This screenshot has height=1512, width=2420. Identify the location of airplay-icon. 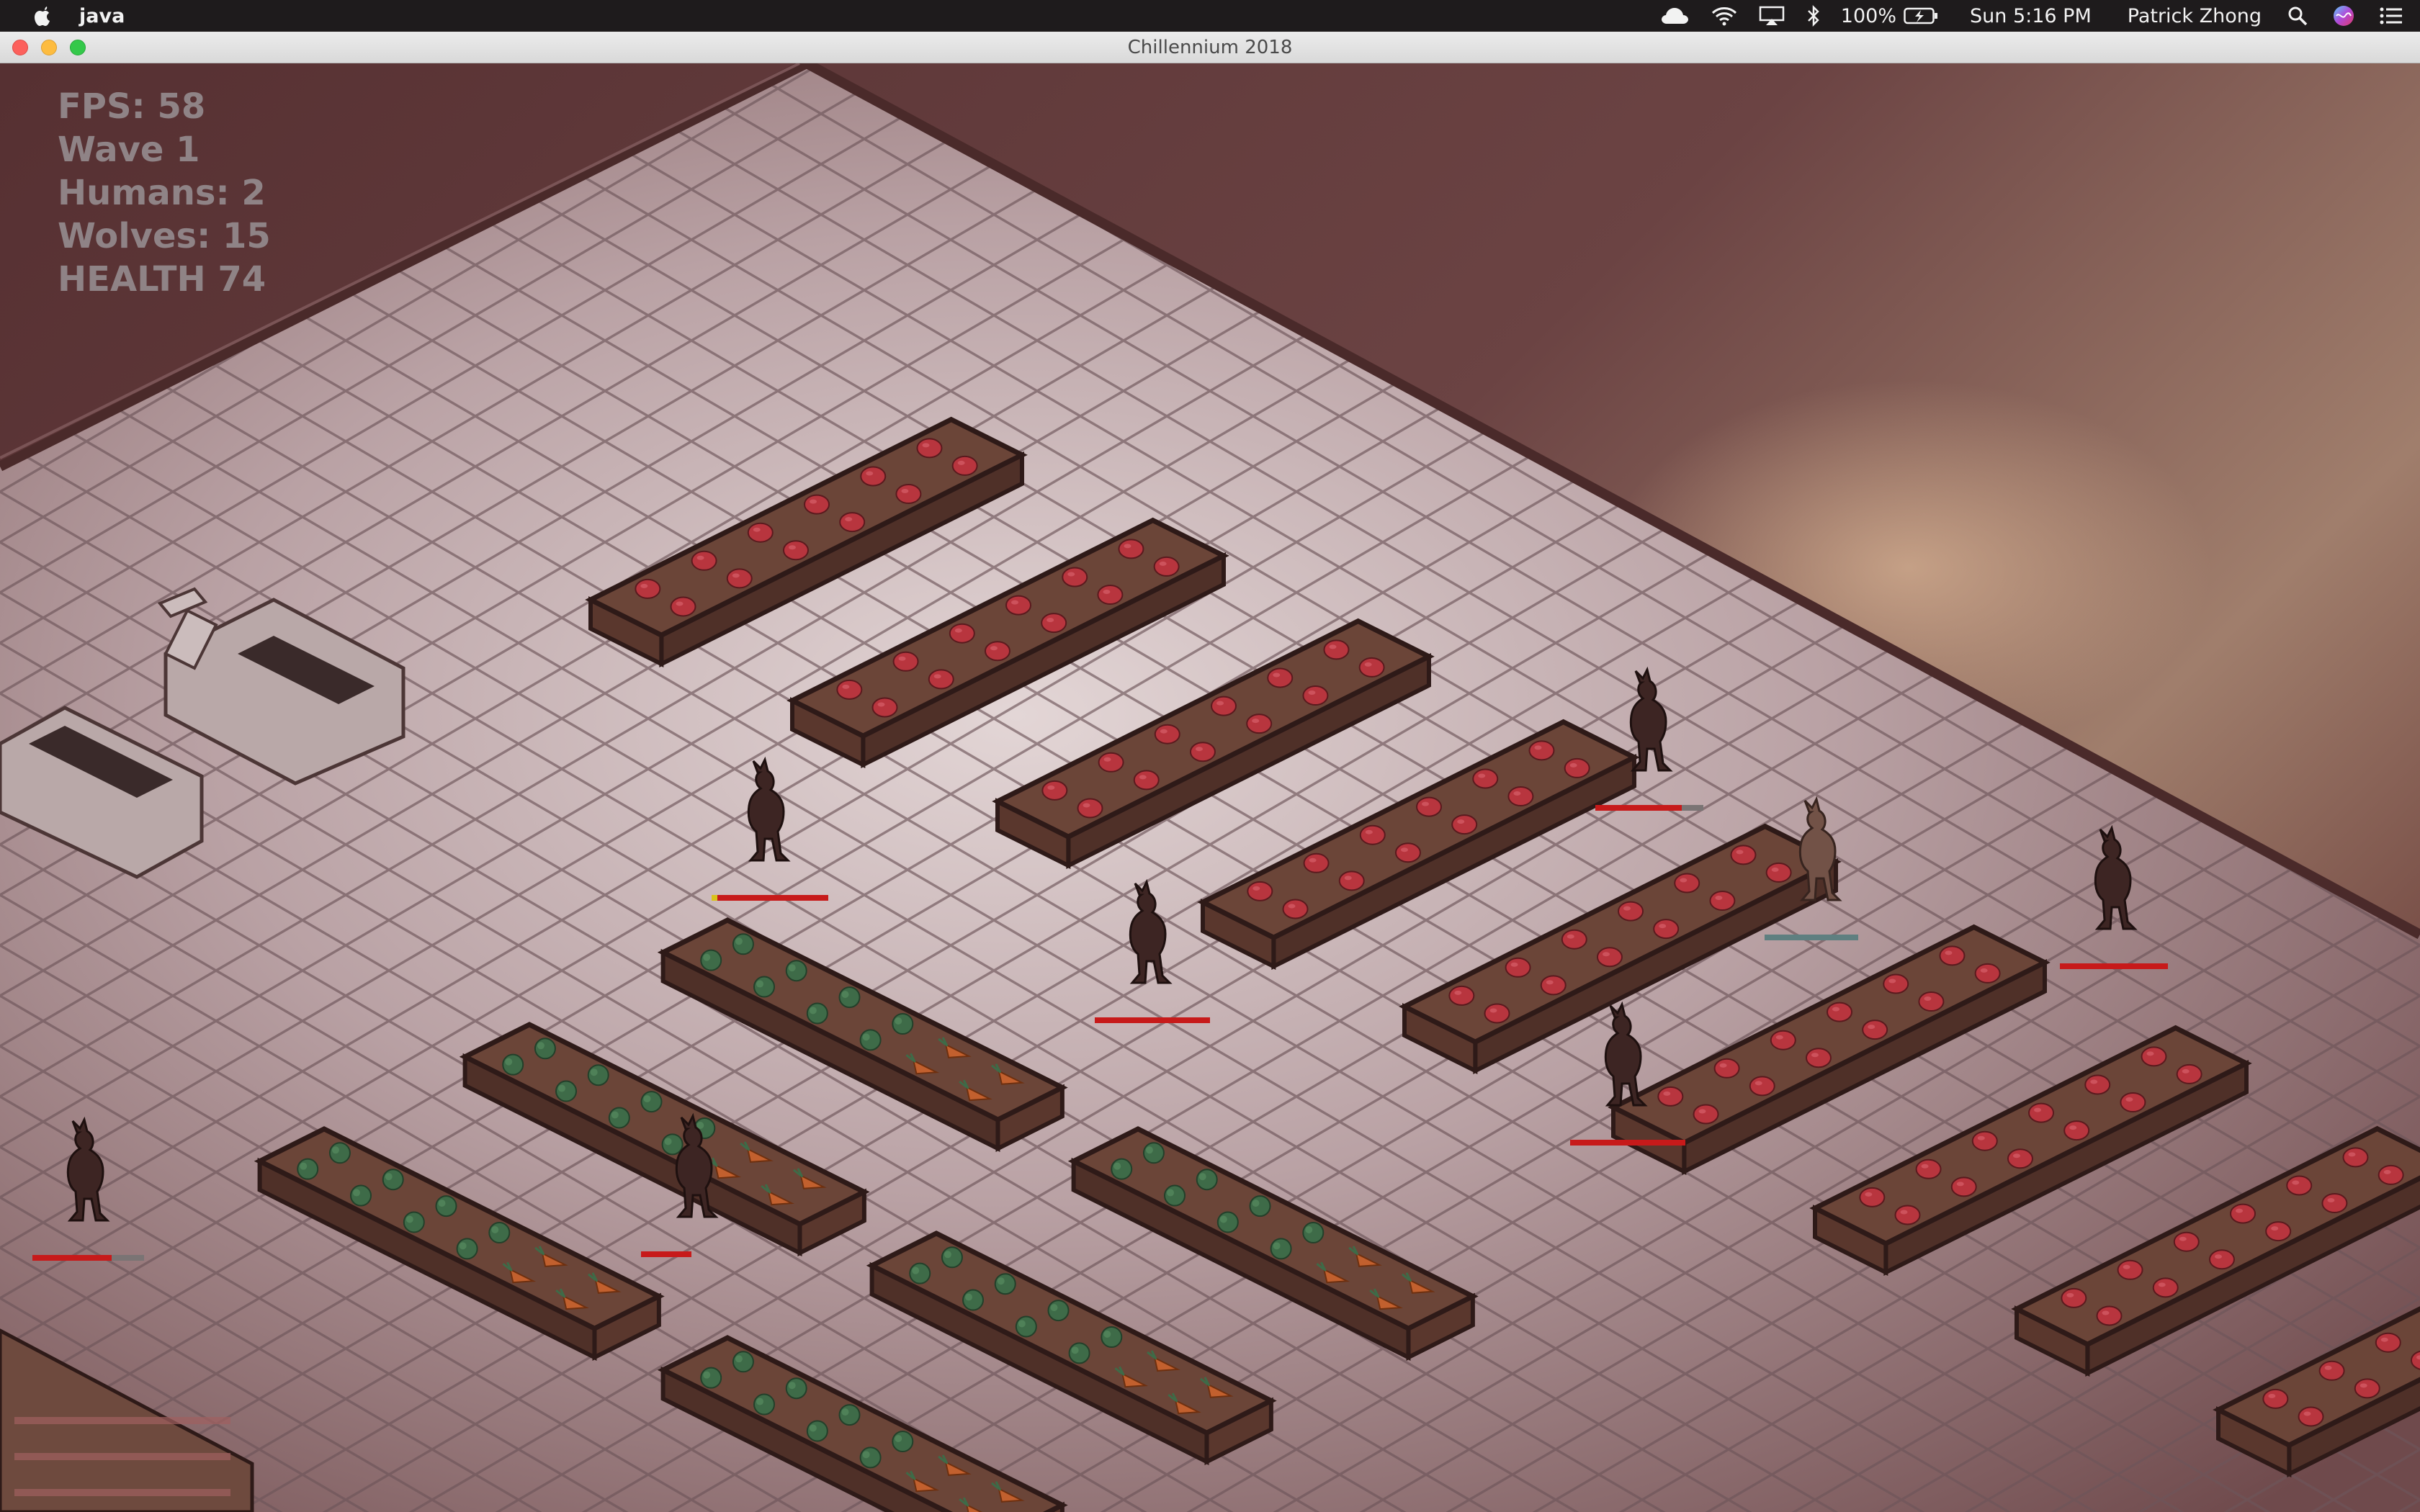
(1772, 16).